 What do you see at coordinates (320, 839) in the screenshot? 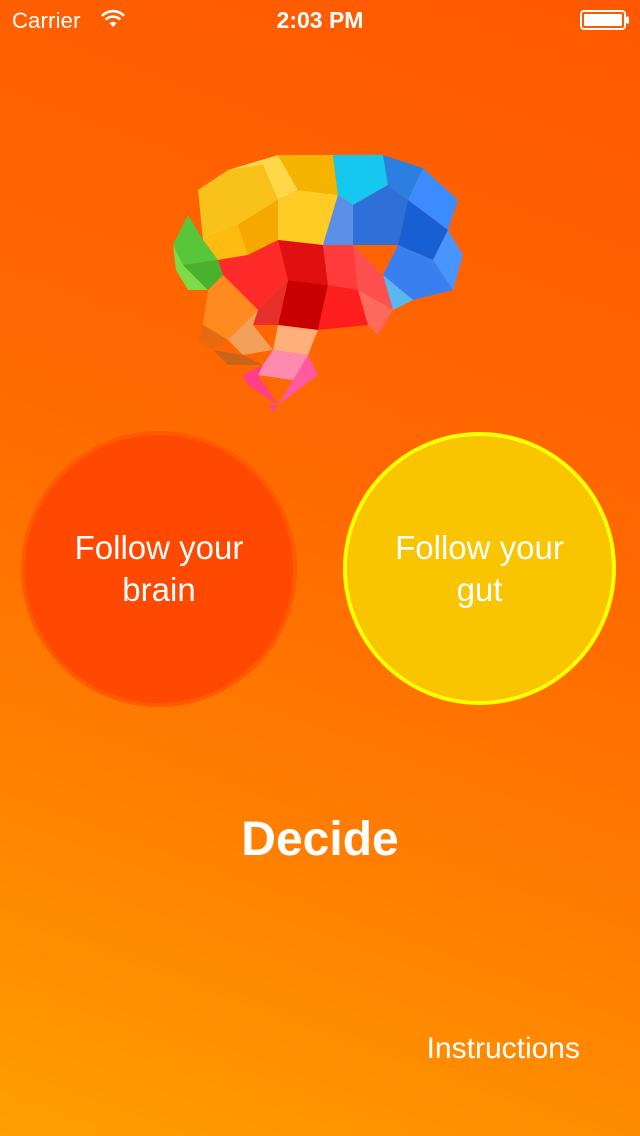
I see `decide-title: Decide` at bounding box center [320, 839].